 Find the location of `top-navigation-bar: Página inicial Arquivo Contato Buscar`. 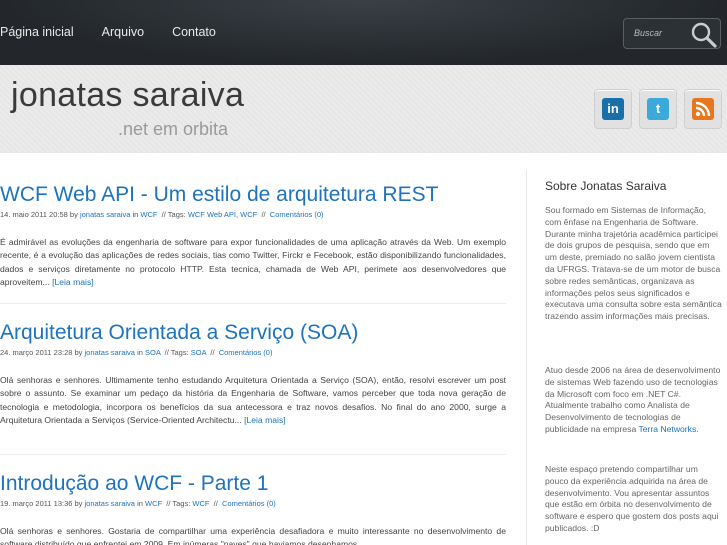

top-navigation-bar: Página inicial Arquivo Contato Buscar is located at coordinates (363, 32).